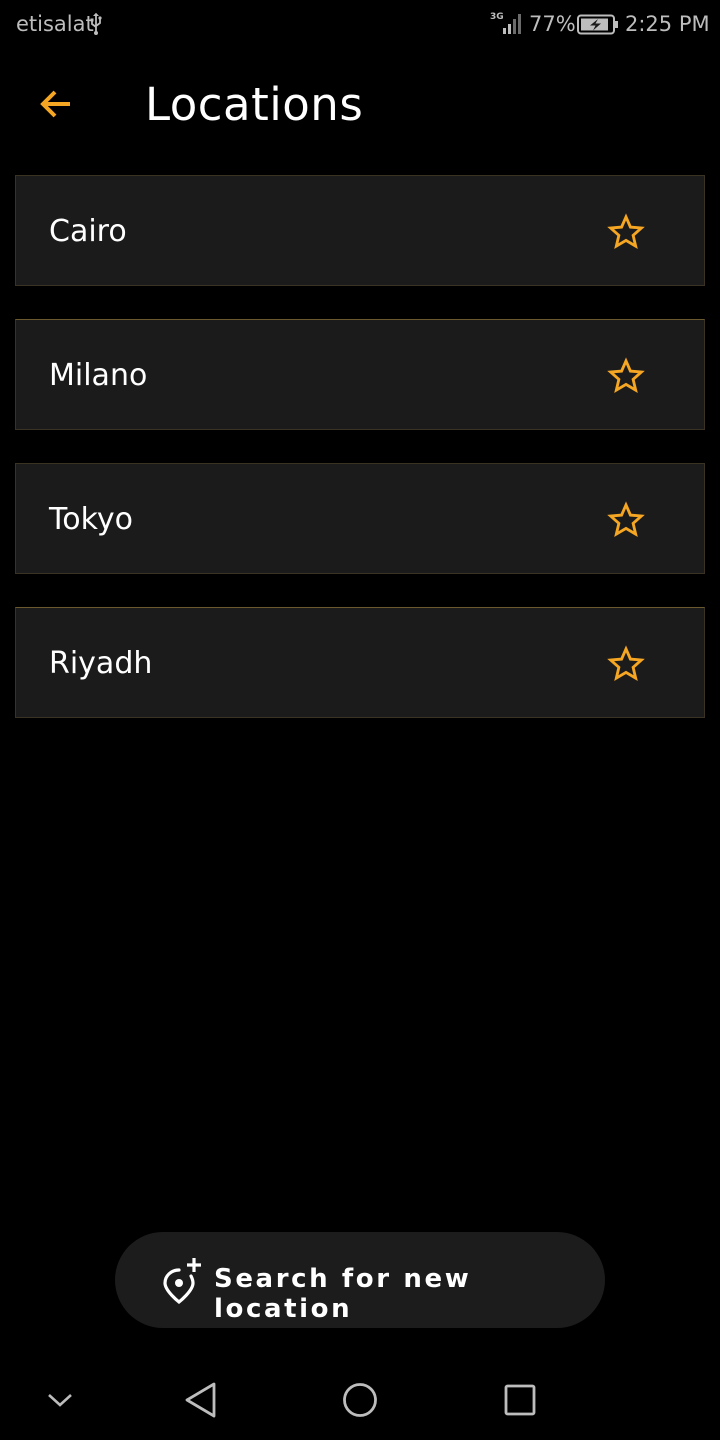 The height and width of the screenshot is (1440, 720). What do you see at coordinates (55, 24) in the screenshot?
I see `carrier-name: etisalat` at bounding box center [55, 24].